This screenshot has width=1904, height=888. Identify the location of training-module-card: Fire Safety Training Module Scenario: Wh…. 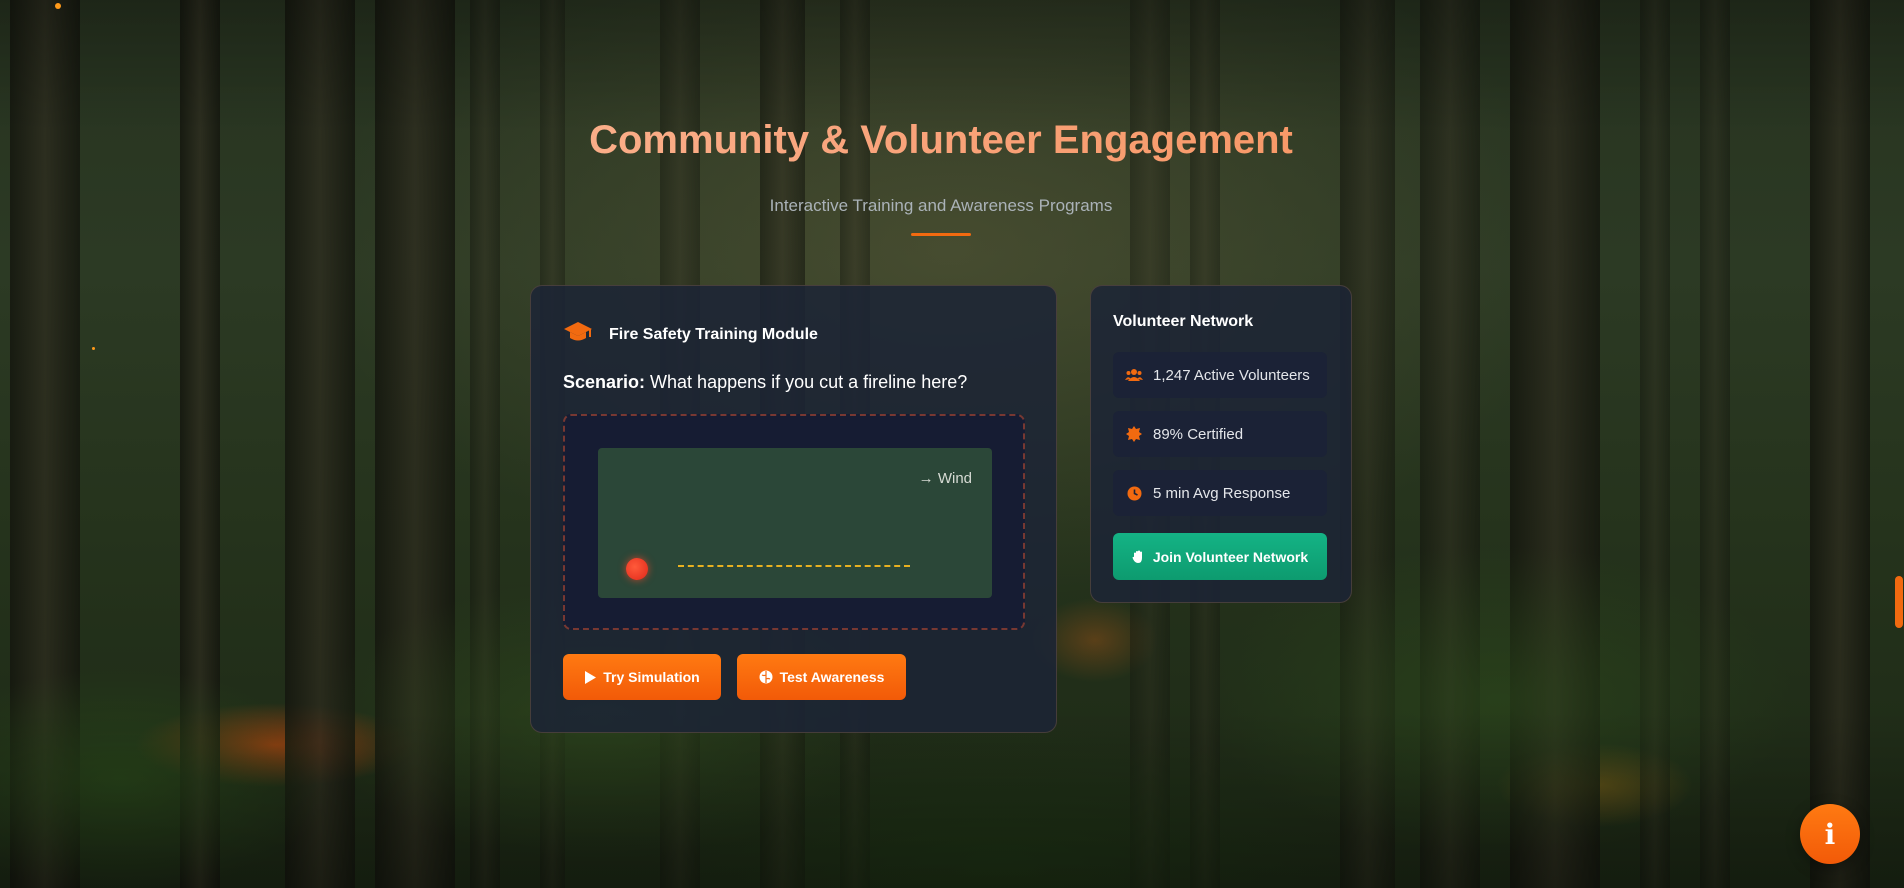
(793, 509).